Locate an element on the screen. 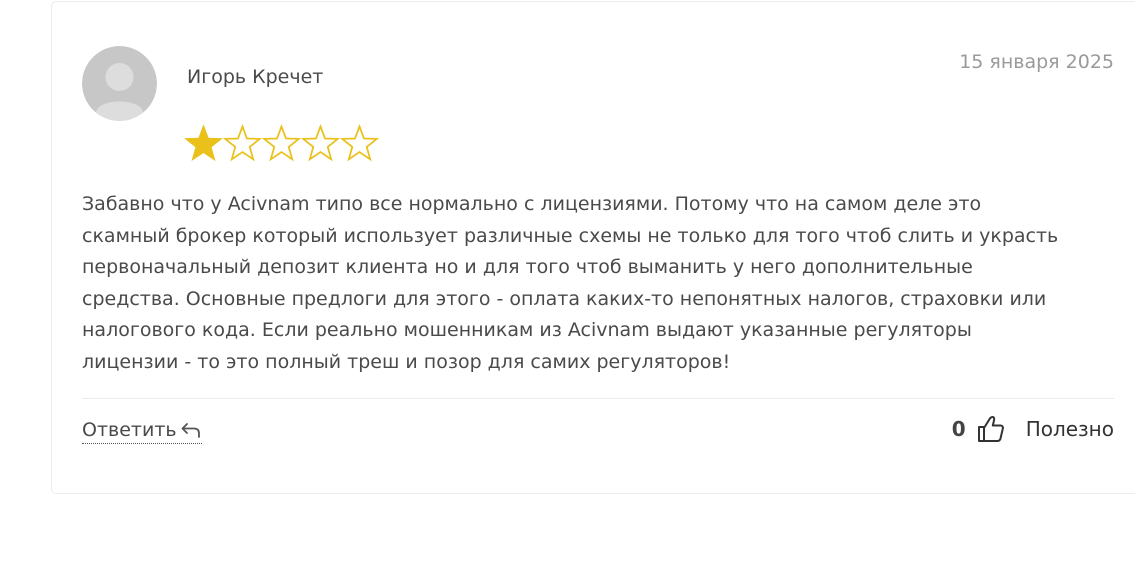 The height and width of the screenshot is (564, 1135). avatar is located at coordinates (119, 83).